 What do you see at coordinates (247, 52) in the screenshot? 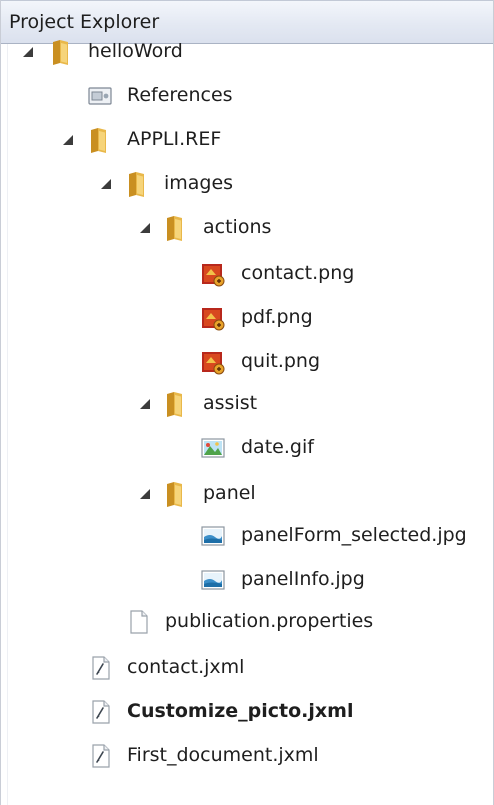
I see `tree-item-helloword: helloWord` at bounding box center [247, 52].